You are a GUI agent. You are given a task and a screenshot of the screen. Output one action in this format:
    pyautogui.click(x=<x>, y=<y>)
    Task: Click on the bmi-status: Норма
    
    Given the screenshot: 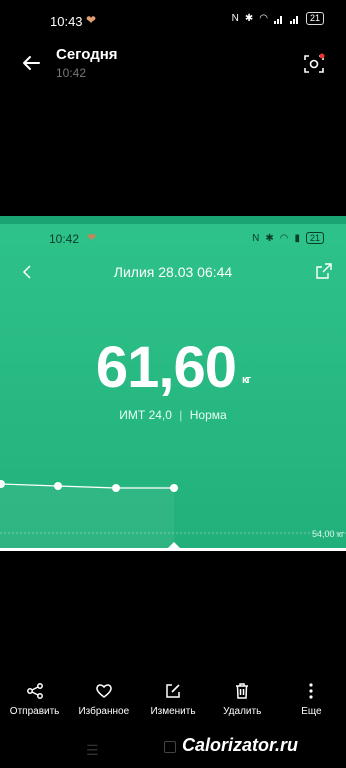 What is the action you would take?
    pyautogui.click(x=208, y=415)
    